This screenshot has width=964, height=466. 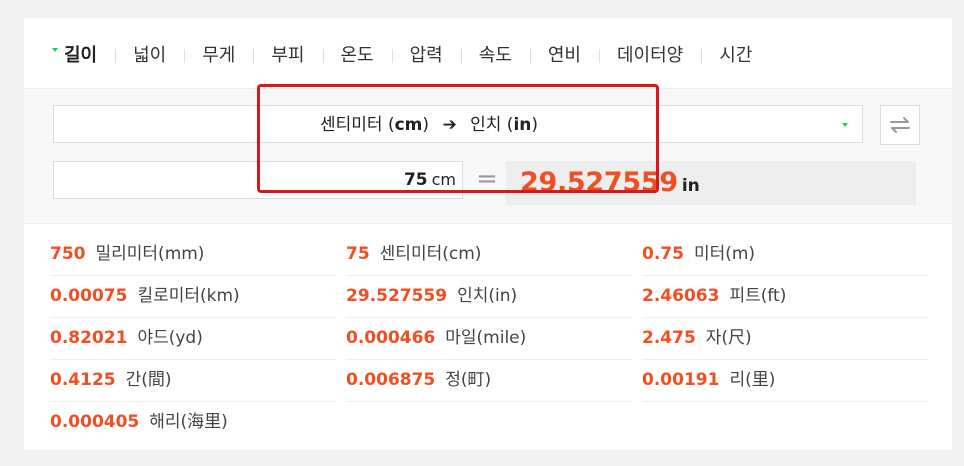 I want to click on tab-label: 연비, so click(x=564, y=55).